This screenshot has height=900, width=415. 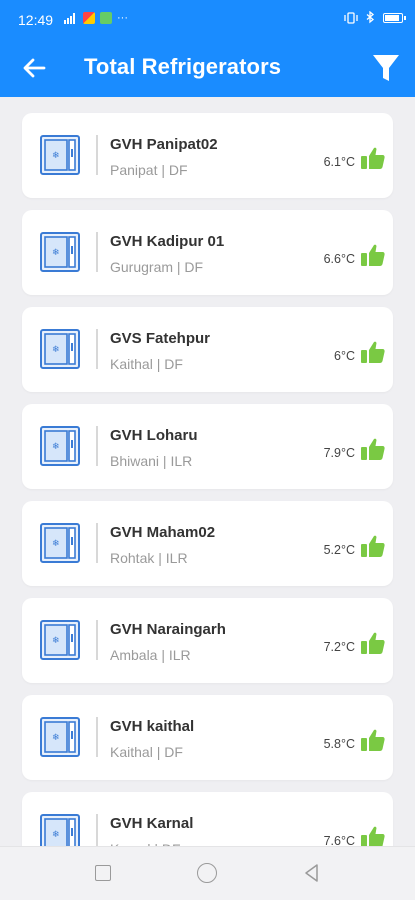 What do you see at coordinates (207, 543) in the screenshot?
I see `refrigerator-card: ❄ GVH Maham02 Rohtak | ILR 5.2°C` at bounding box center [207, 543].